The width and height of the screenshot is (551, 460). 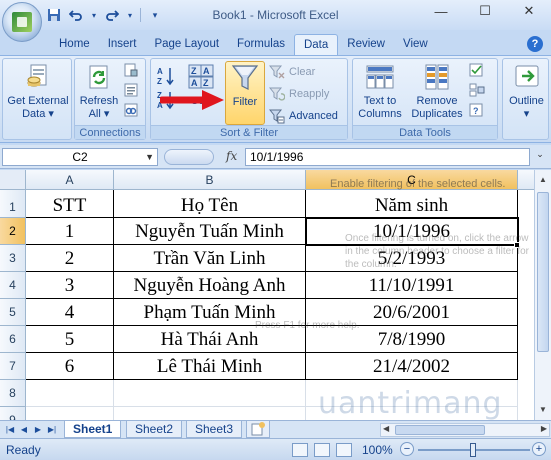 What do you see at coordinates (70, 231) in the screenshot?
I see `cell-a2: 1` at bounding box center [70, 231].